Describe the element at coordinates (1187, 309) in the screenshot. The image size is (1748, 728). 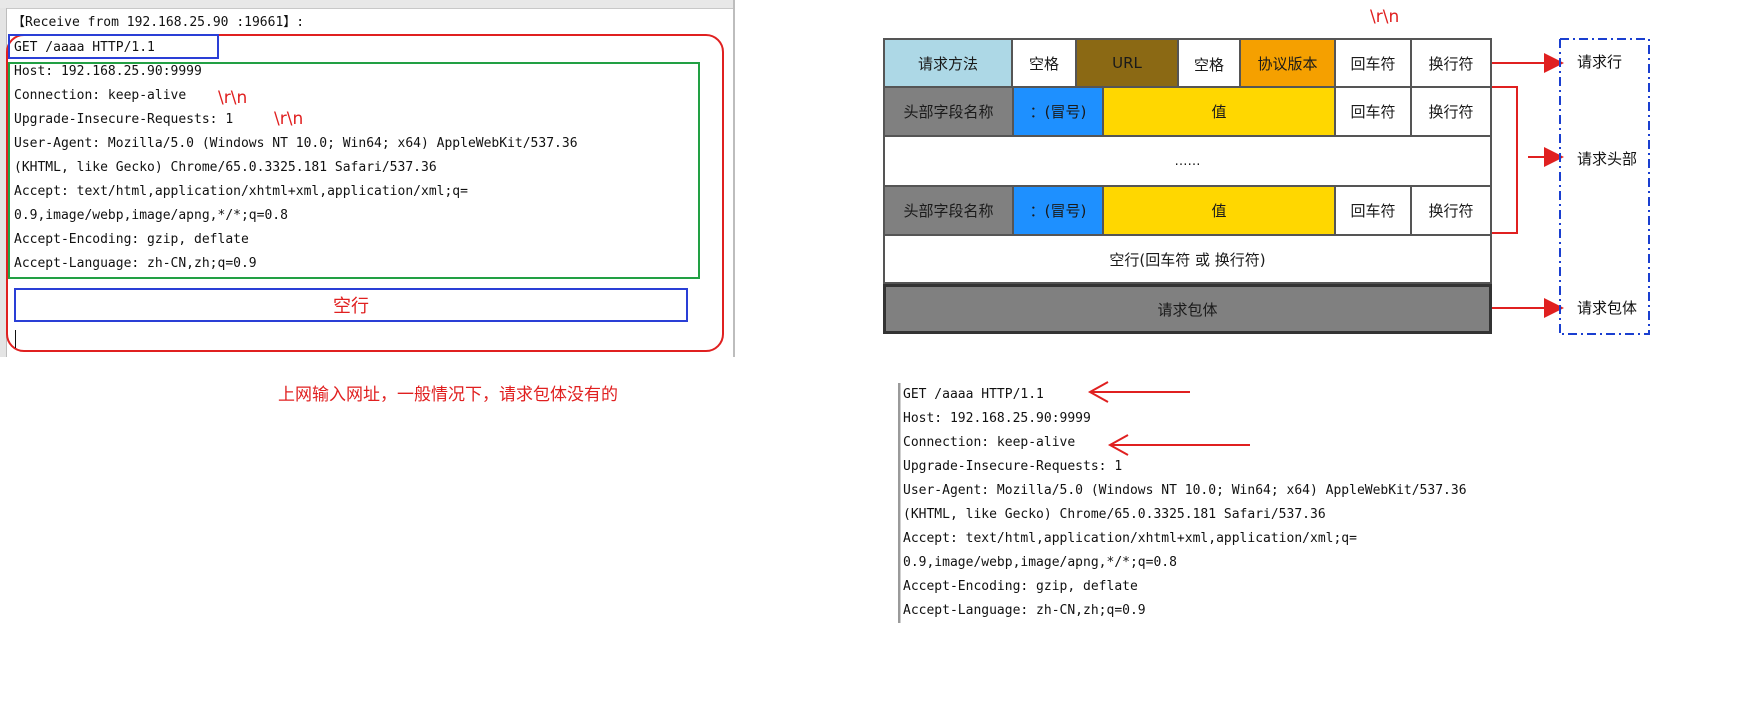
I see `cell-request-body: 请求包体` at that location.